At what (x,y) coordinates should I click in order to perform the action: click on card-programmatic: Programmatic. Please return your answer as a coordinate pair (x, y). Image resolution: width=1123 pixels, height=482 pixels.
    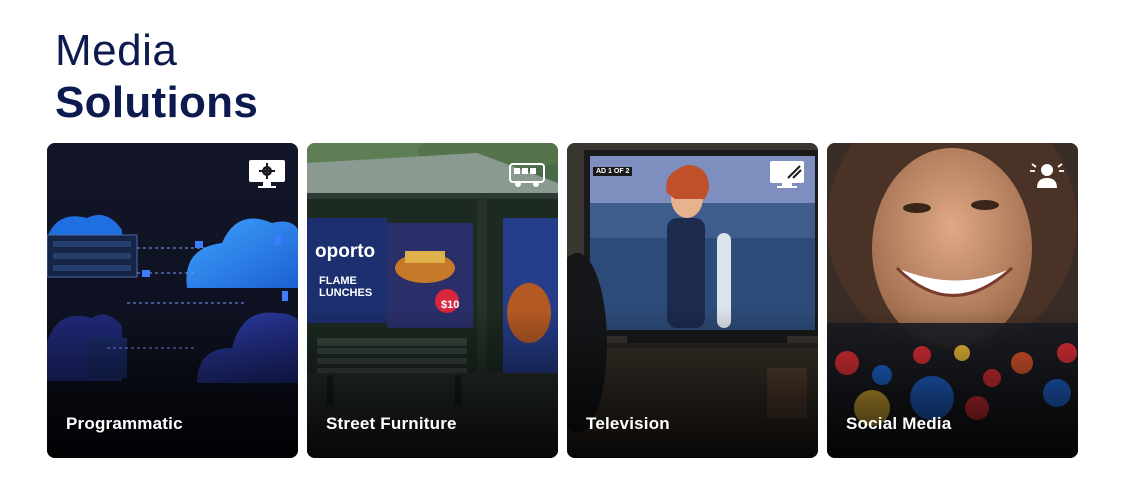
    Looking at the image, I should click on (172, 300).